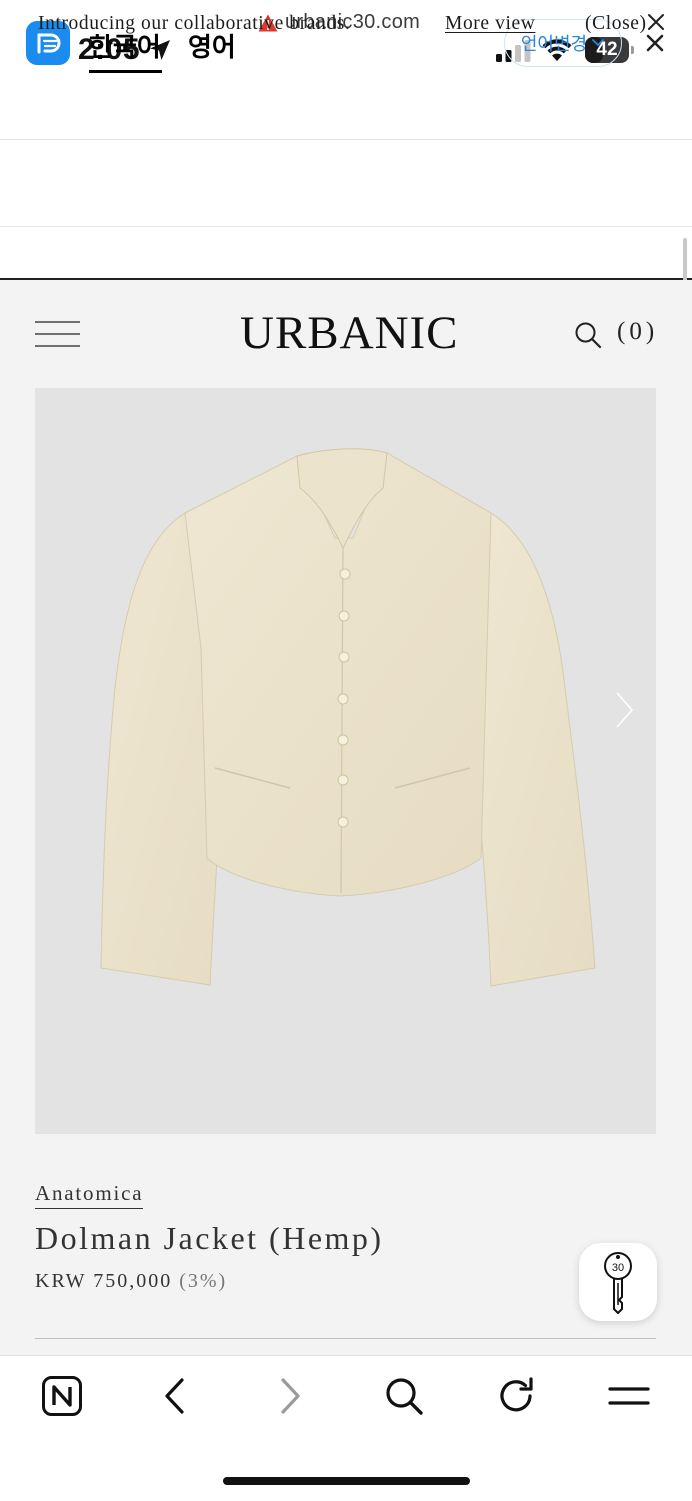 Image resolution: width=692 pixels, height=1501 pixels. What do you see at coordinates (346, 117) in the screenshot?
I see `url-bar` at bounding box center [346, 117].